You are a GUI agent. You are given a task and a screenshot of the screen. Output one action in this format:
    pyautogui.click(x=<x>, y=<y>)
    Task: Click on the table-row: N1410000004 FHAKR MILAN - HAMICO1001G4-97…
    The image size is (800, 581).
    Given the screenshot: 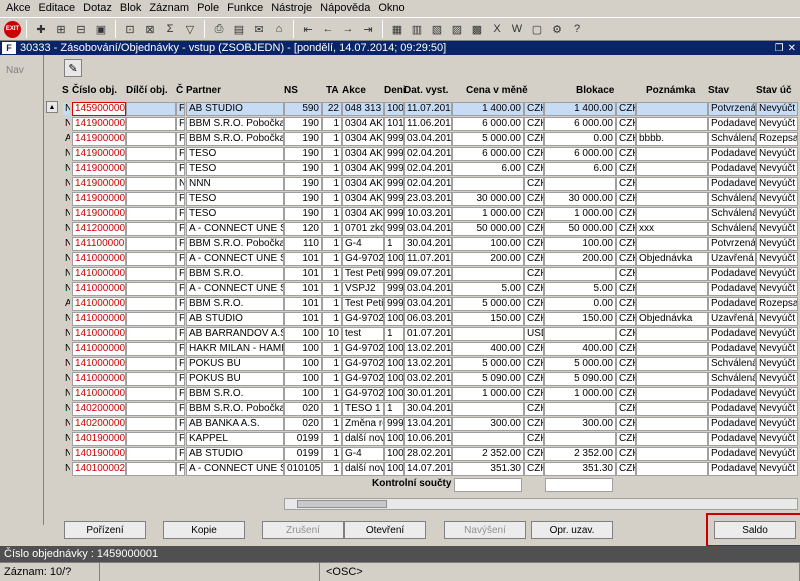 What is the action you would take?
    pyautogui.click(x=422, y=348)
    